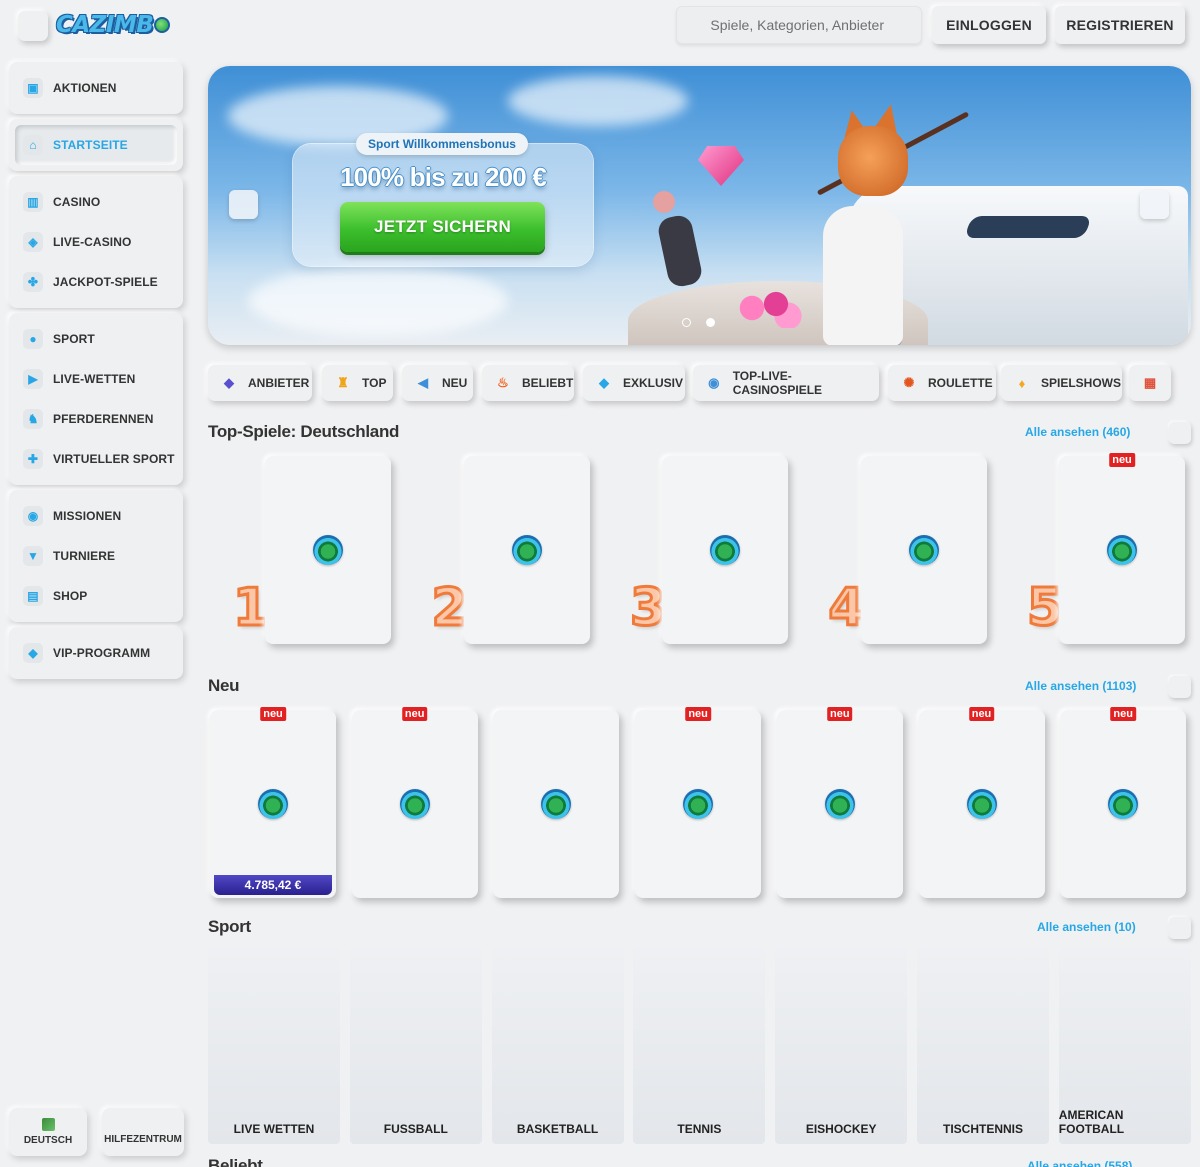 This screenshot has width=1200, height=1167. What do you see at coordinates (437, 383) in the screenshot?
I see `category-neu: ◀ NEU` at bounding box center [437, 383].